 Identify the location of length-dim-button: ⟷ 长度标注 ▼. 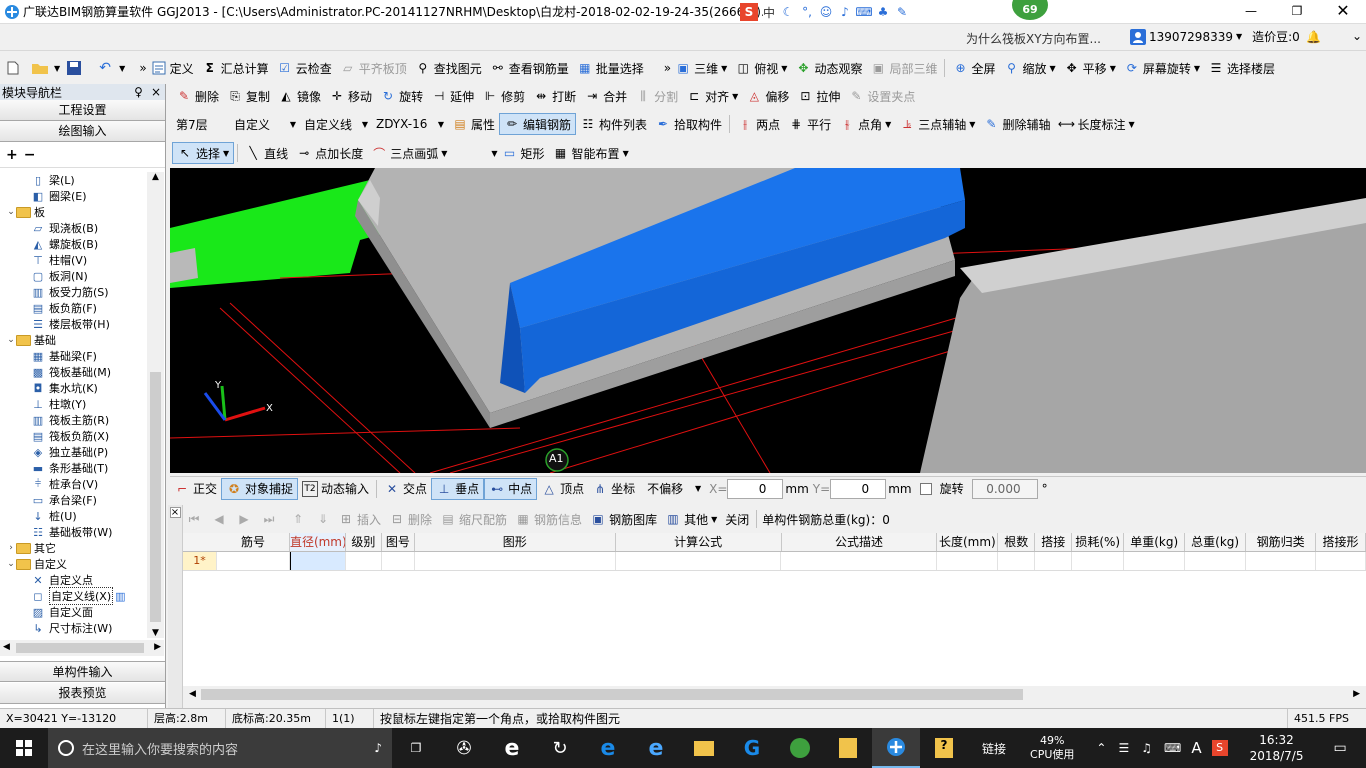
(1096, 124).